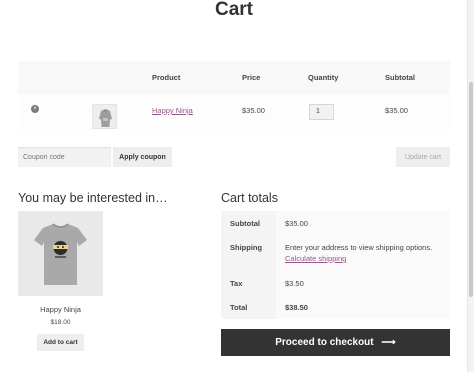 The height and width of the screenshot is (372, 474). What do you see at coordinates (172, 110) in the screenshot?
I see `cart-product-link: Happy Ninja` at bounding box center [172, 110].